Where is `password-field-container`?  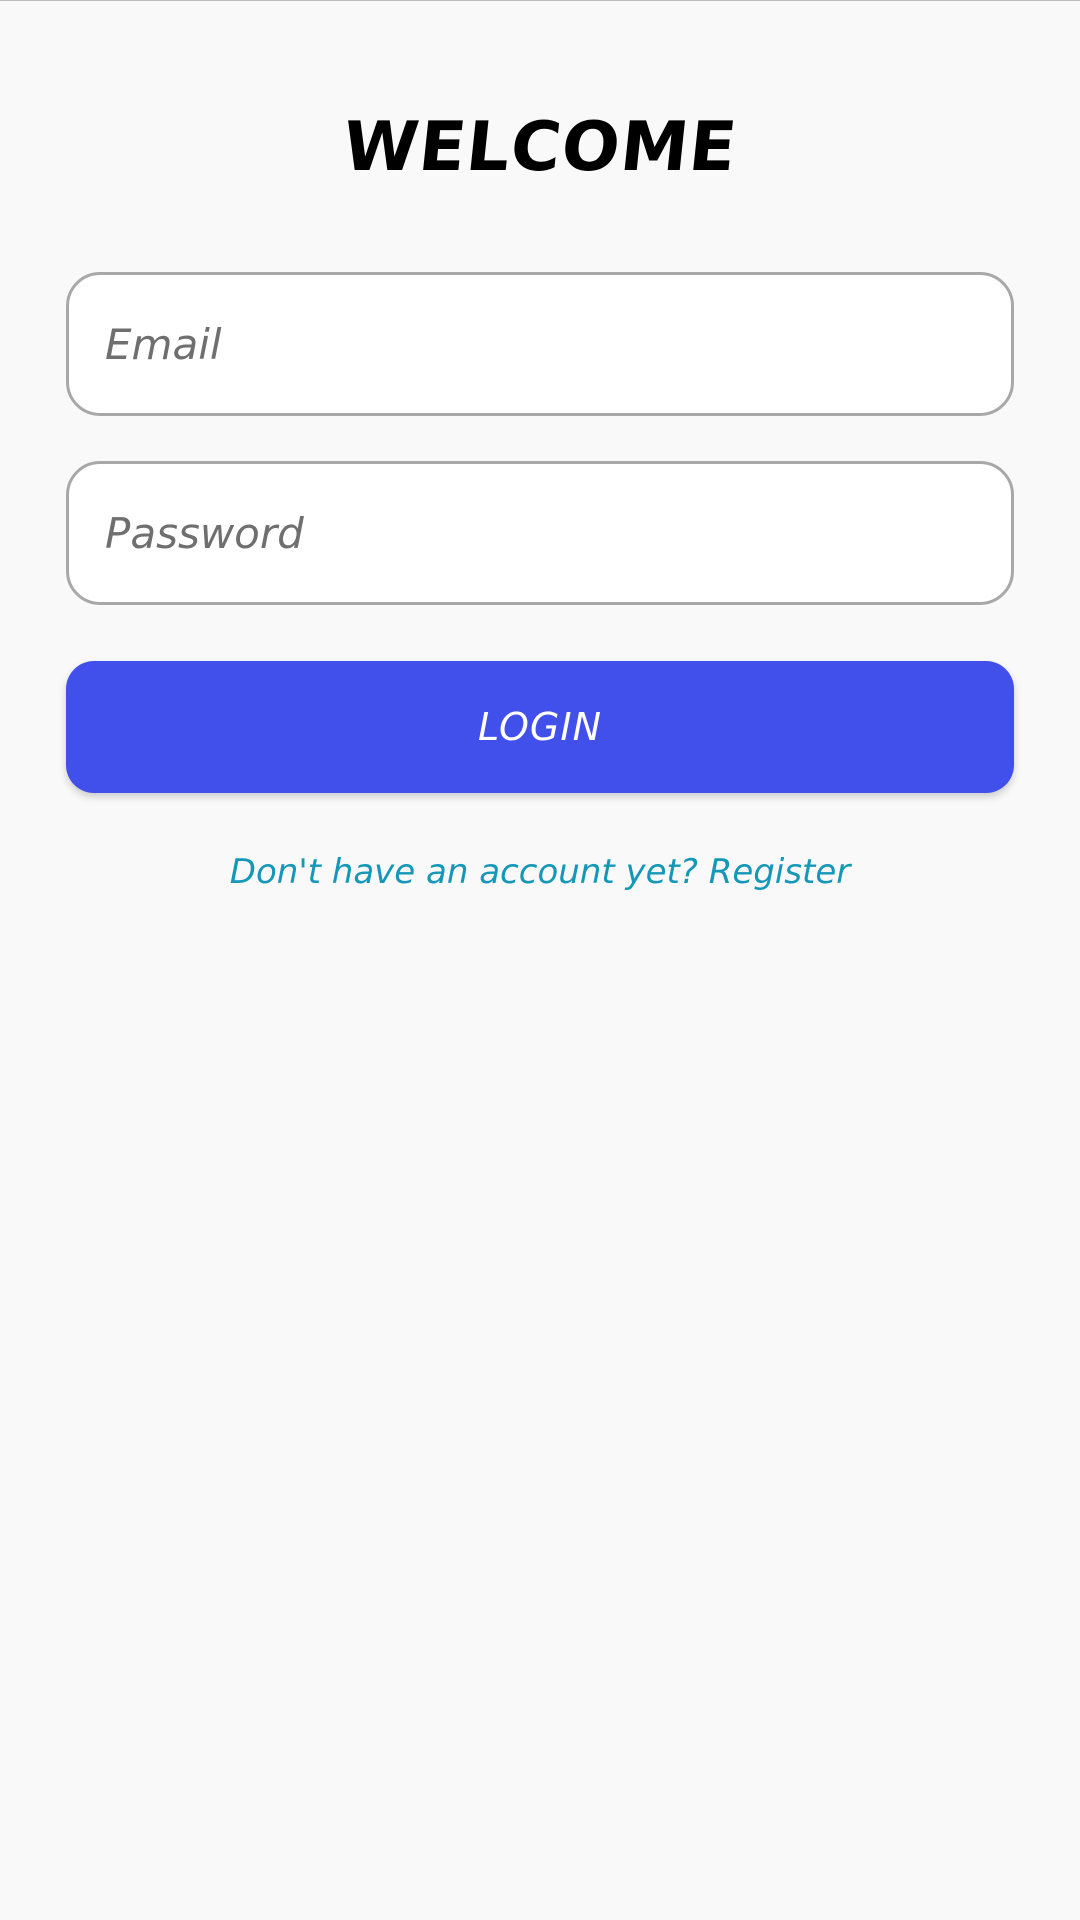
password-field-container is located at coordinates (540, 533).